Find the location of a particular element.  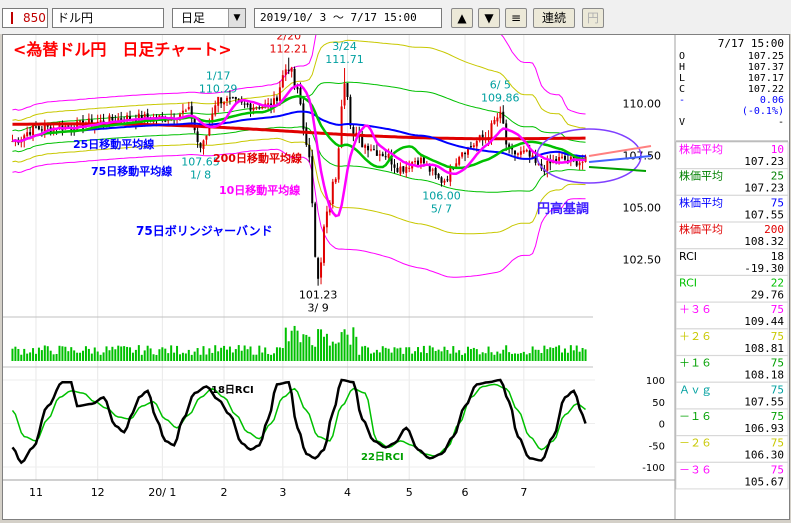

price-label-date: 2/20 is located at coordinates (288, 39).